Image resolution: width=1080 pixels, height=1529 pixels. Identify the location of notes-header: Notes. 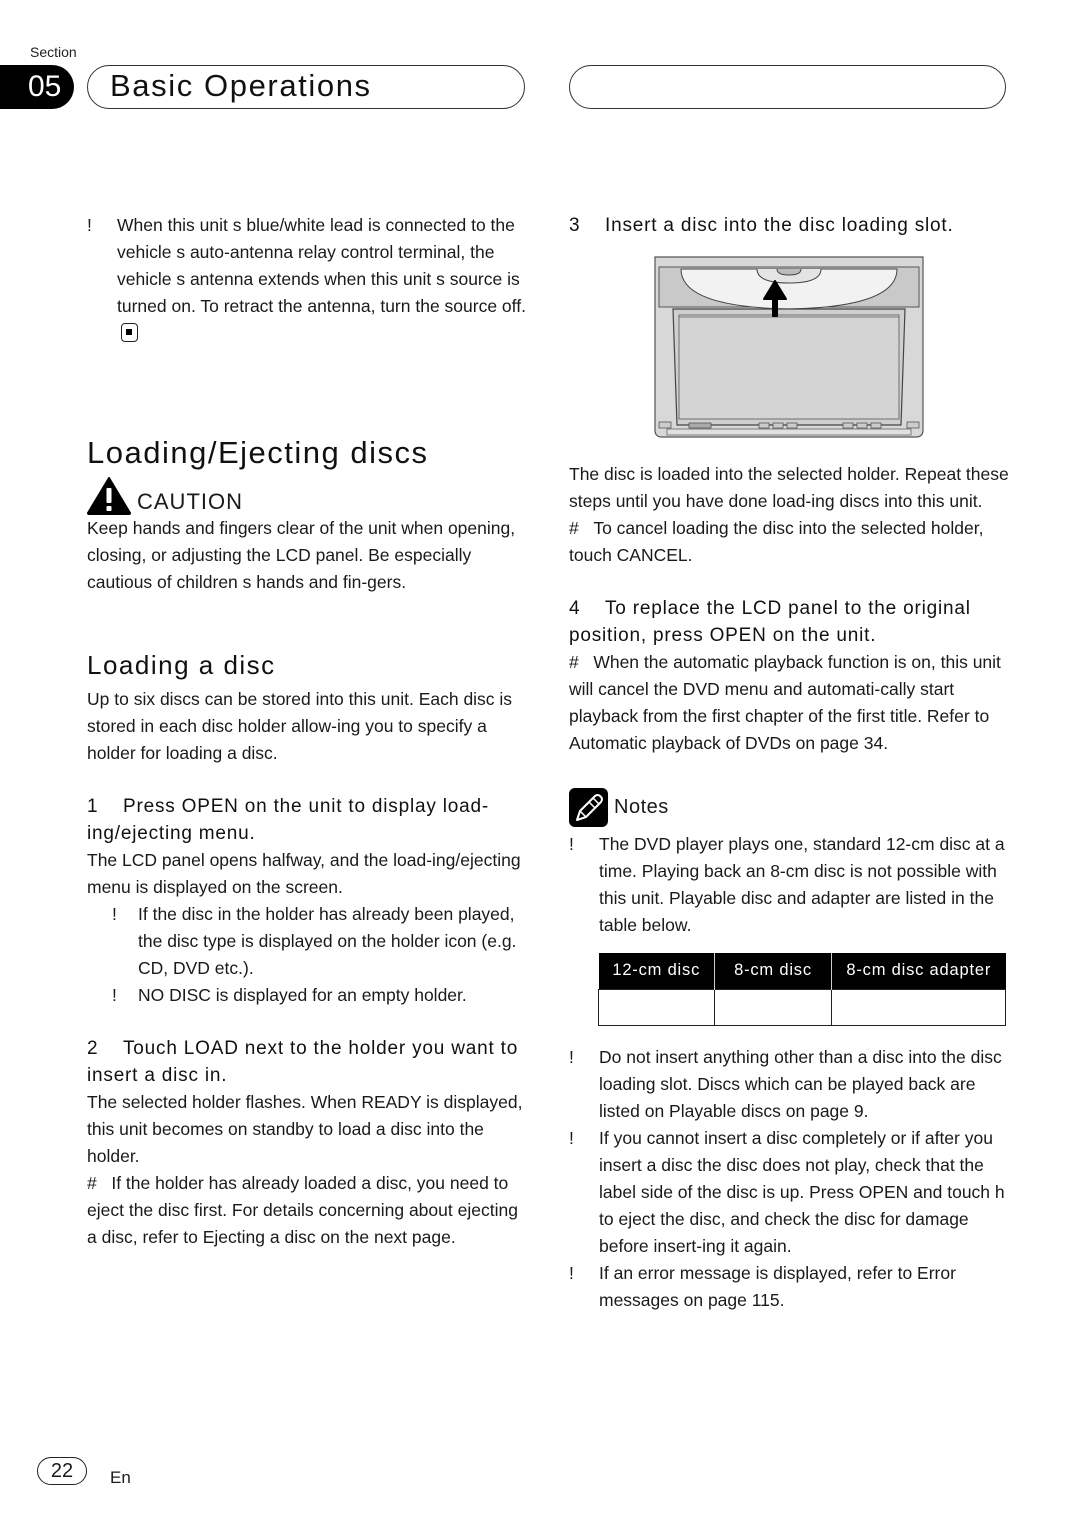
(789, 807).